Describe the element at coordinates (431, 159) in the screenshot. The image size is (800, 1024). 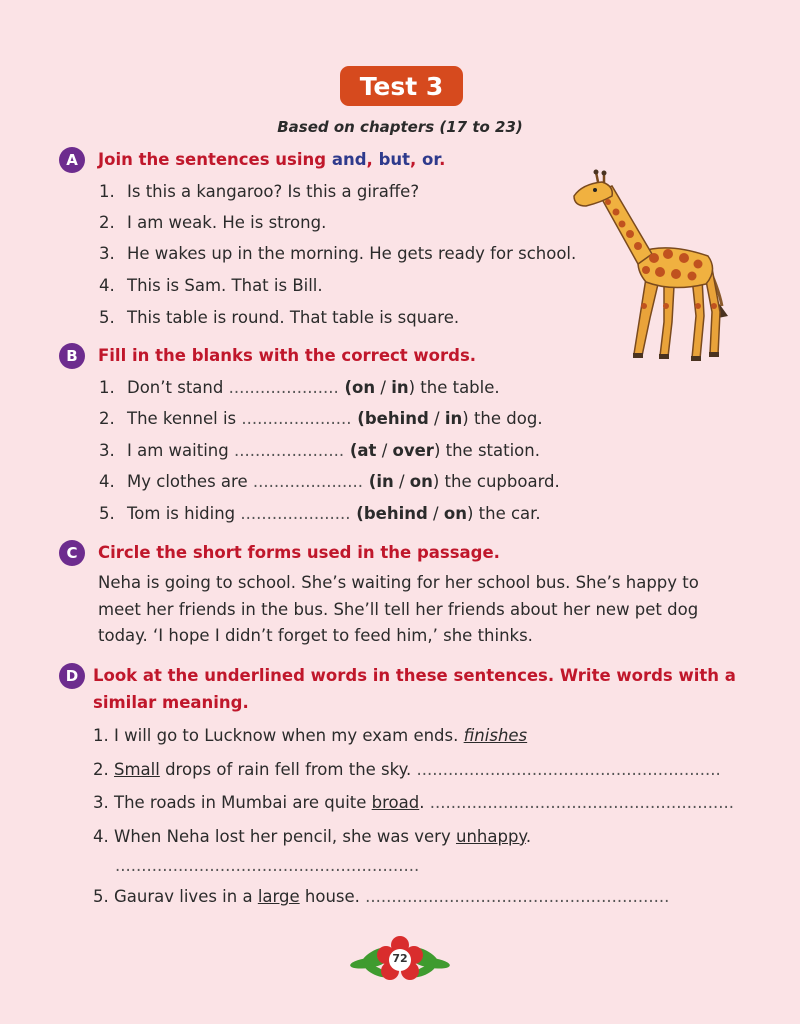
I see `word-or: or` at that location.